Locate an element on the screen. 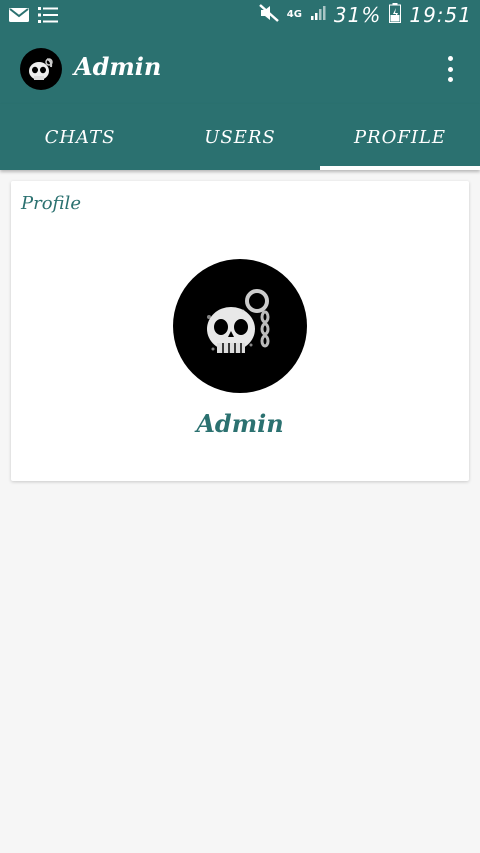  clock: 19:51 is located at coordinates (440, 15).